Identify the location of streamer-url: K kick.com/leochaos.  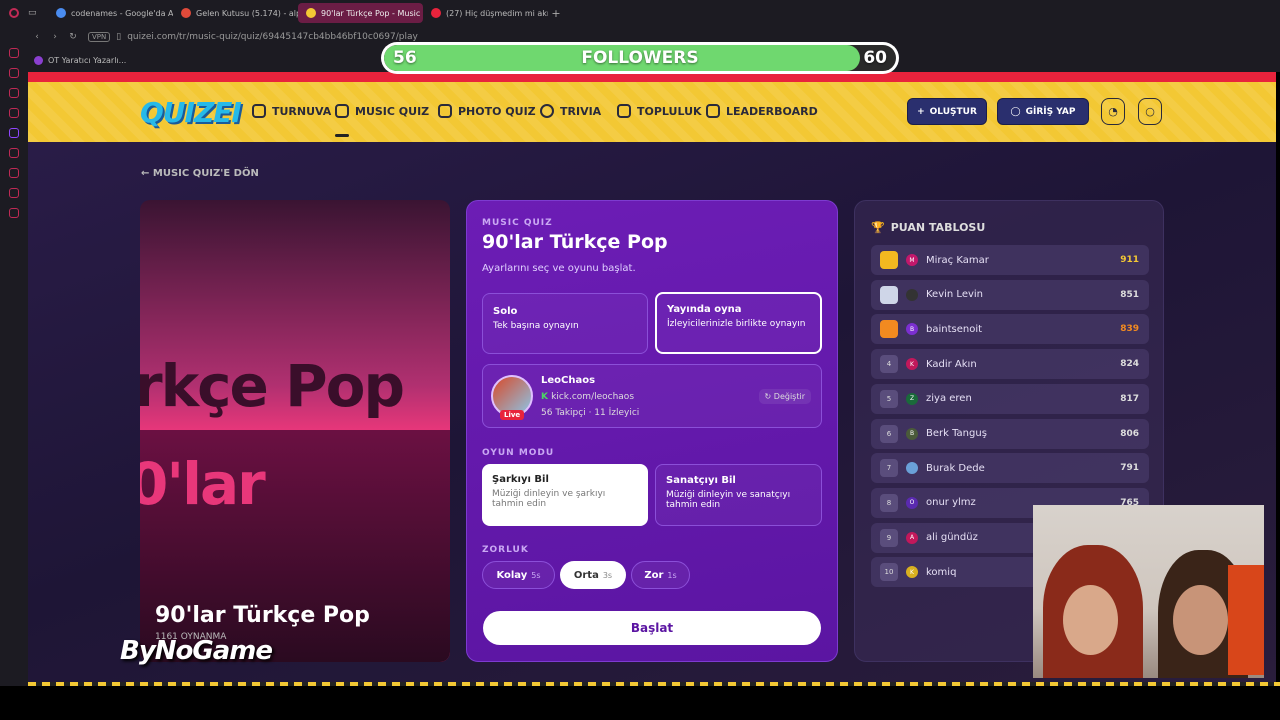
(588, 397).